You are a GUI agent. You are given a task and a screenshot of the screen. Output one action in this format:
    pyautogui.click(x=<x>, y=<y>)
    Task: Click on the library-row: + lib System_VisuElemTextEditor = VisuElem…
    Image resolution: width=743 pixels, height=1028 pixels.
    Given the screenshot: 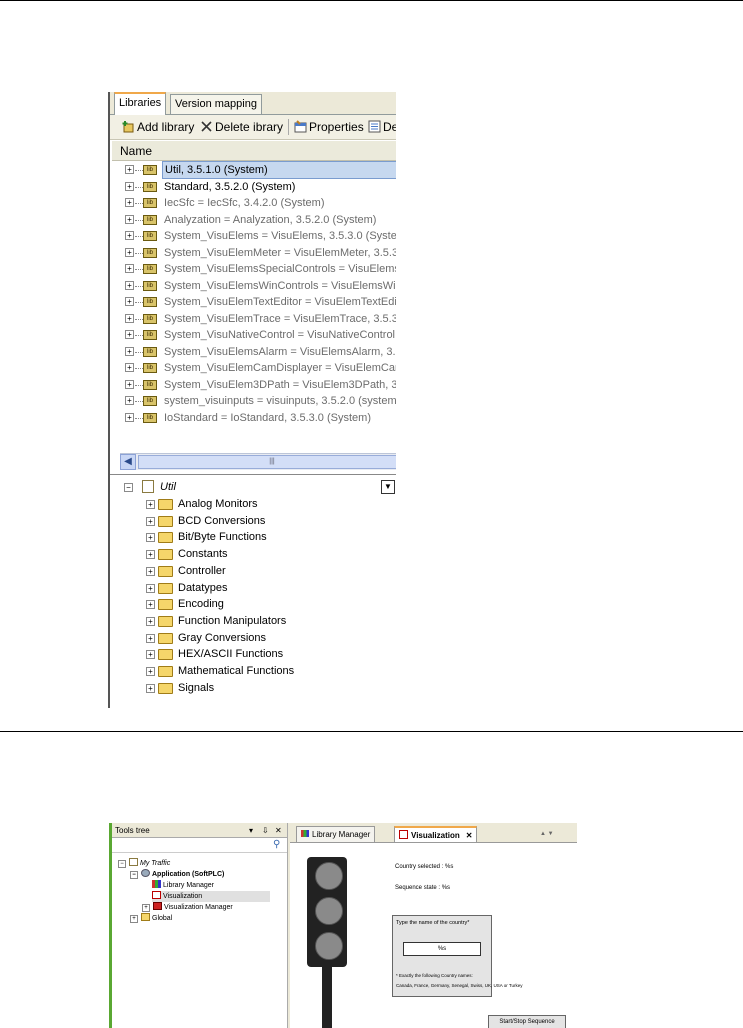 What is the action you would take?
    pyautogui.click(x=253, y=302)
    